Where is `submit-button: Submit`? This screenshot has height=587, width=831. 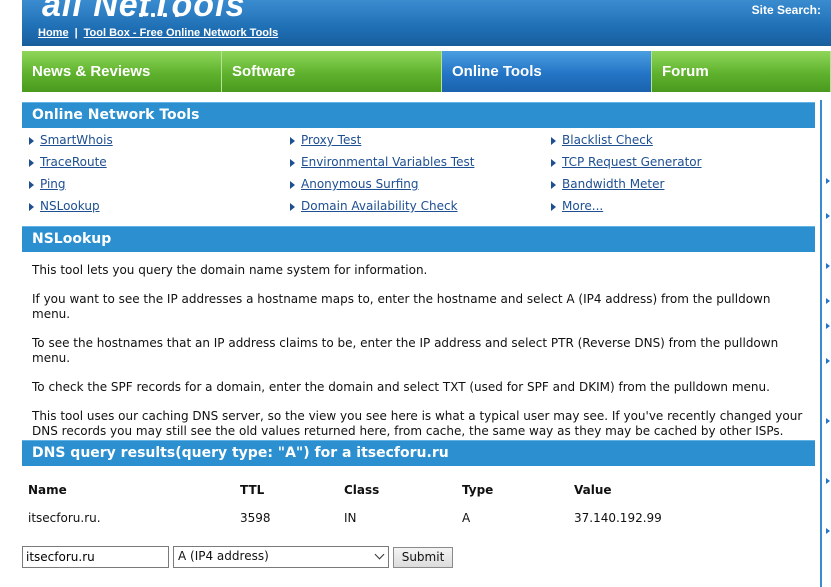
submit-button: Submit is located at coordinates (423, 557).